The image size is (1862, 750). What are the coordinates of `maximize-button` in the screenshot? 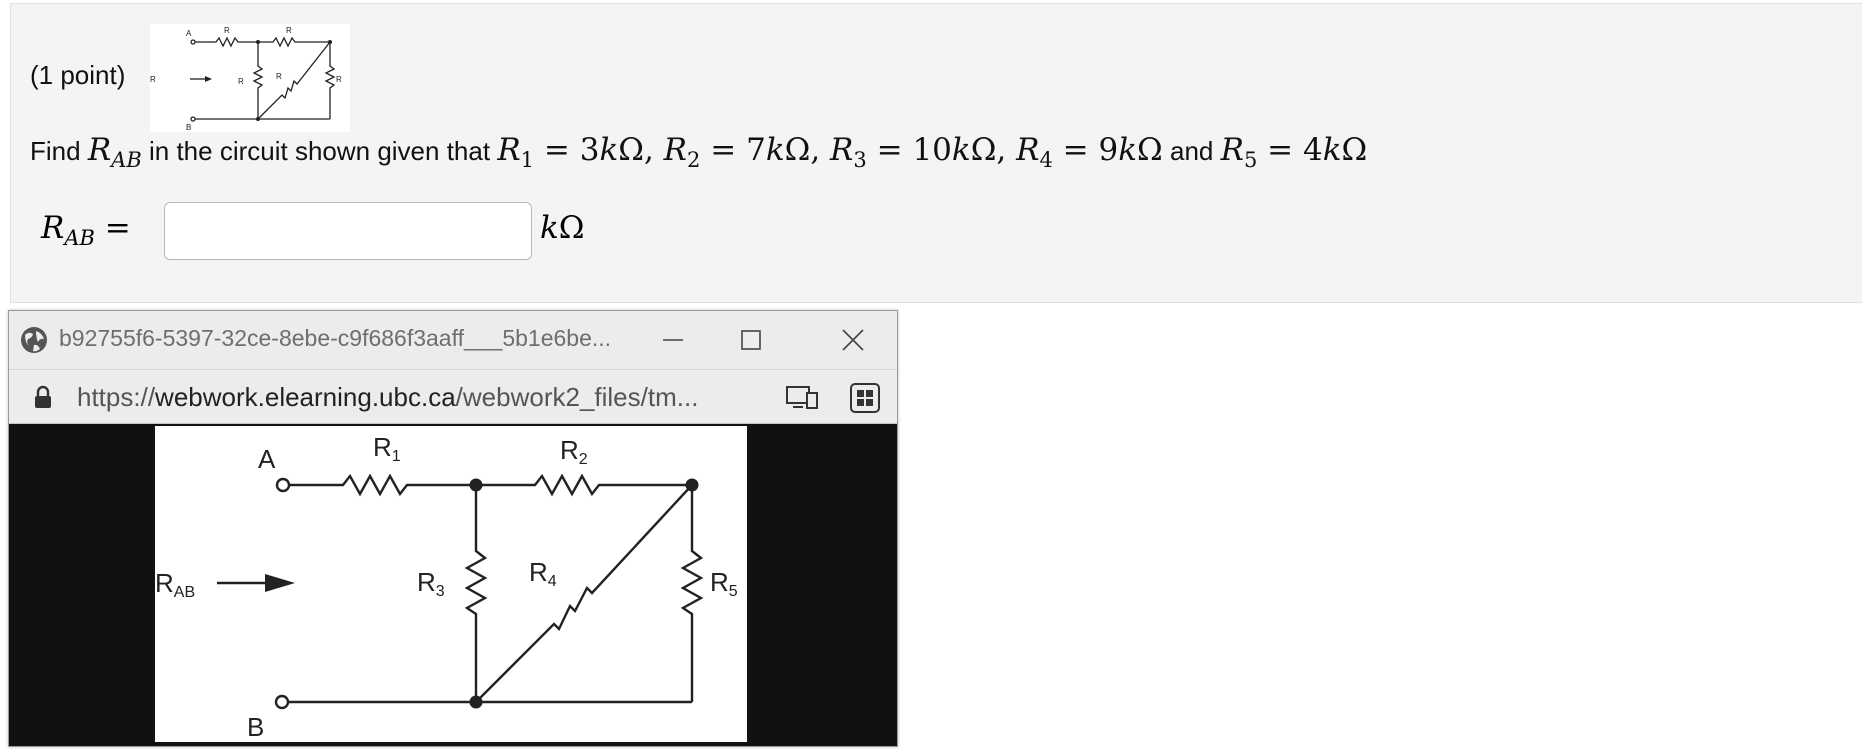 It's located at (751, 340).